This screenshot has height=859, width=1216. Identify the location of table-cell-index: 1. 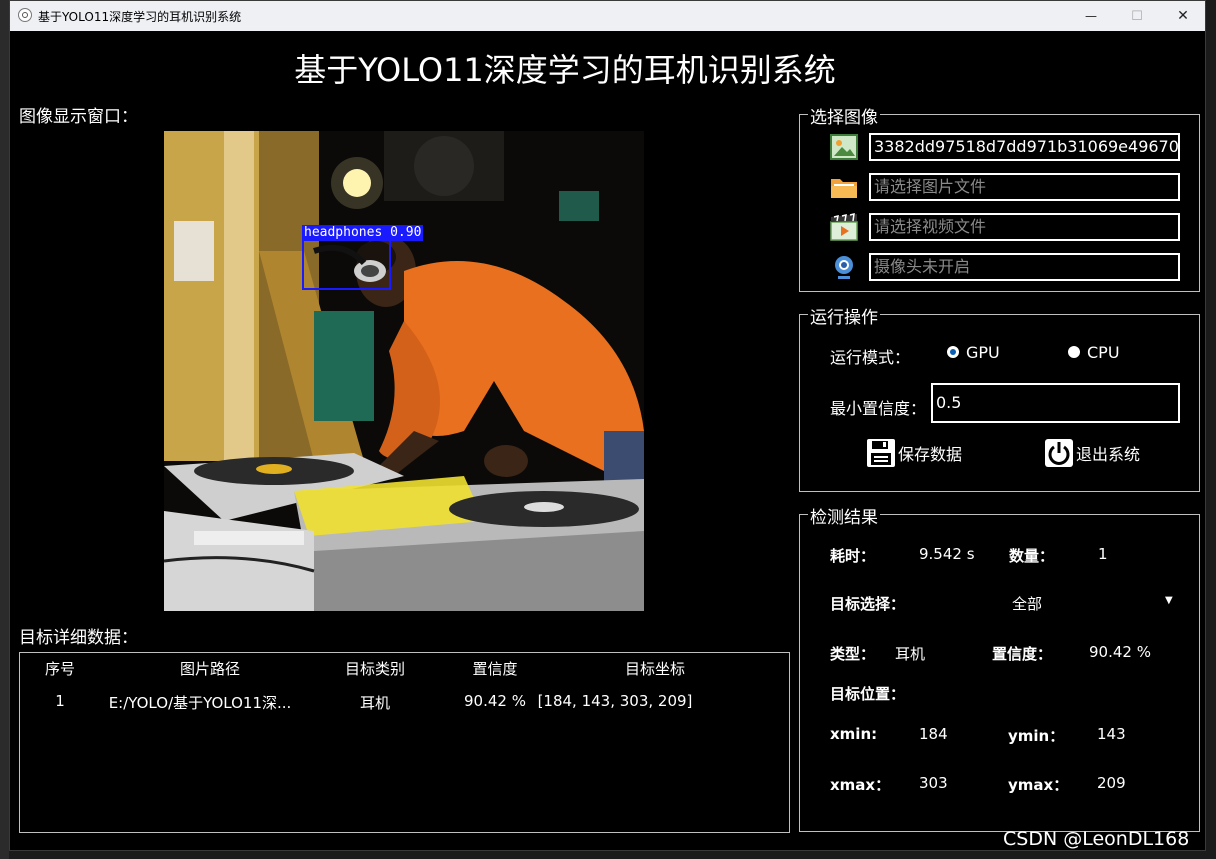
(60, 701).